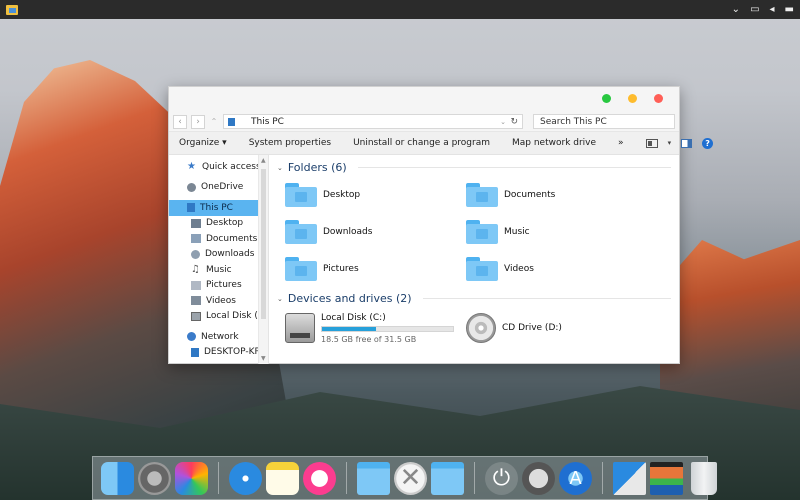  What do you see at coordinates (290, 143) in the screenshot?
I see `system-properties-button: System properties` at bounding box center [290, 143].